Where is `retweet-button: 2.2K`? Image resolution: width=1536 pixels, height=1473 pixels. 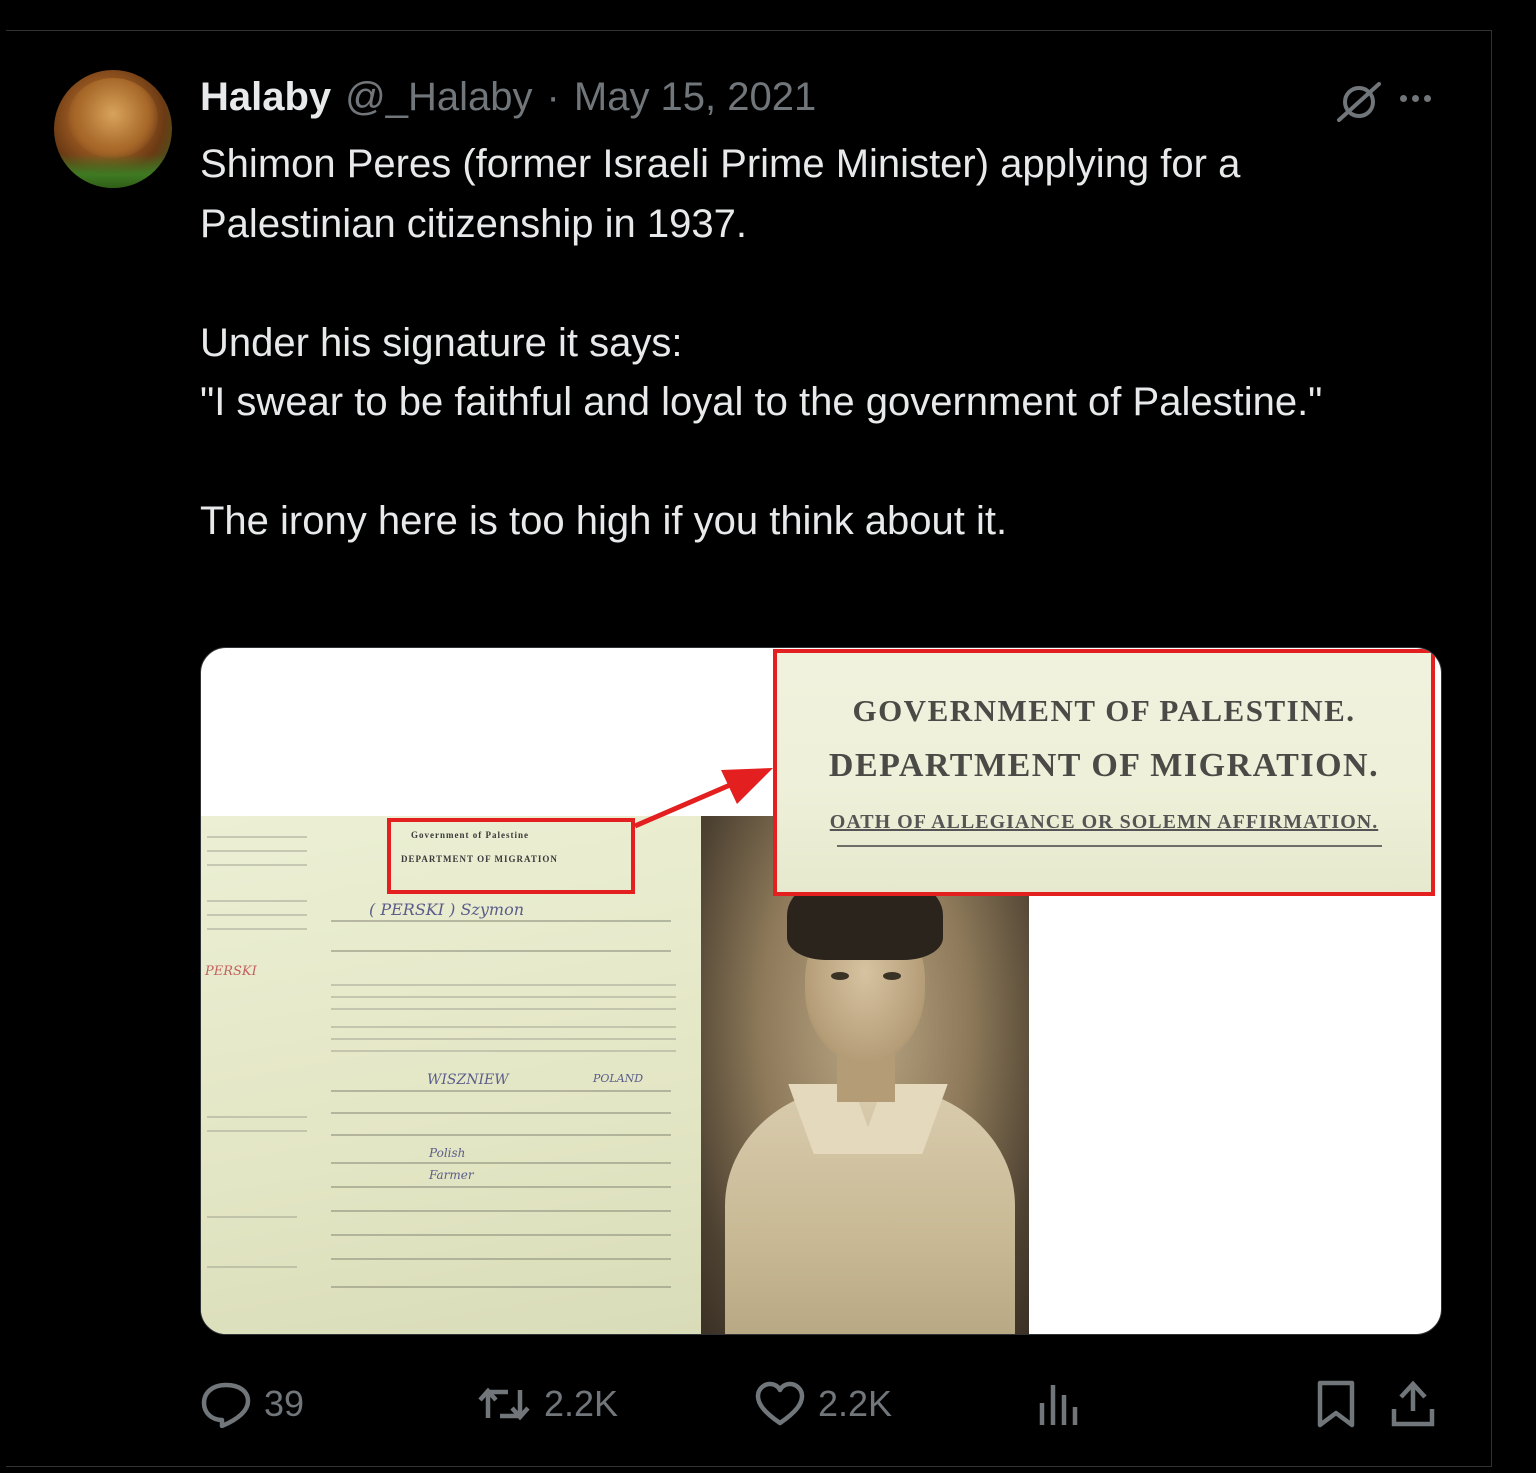 retweet-button: 2.2K is located at coordinates (547, 1404).